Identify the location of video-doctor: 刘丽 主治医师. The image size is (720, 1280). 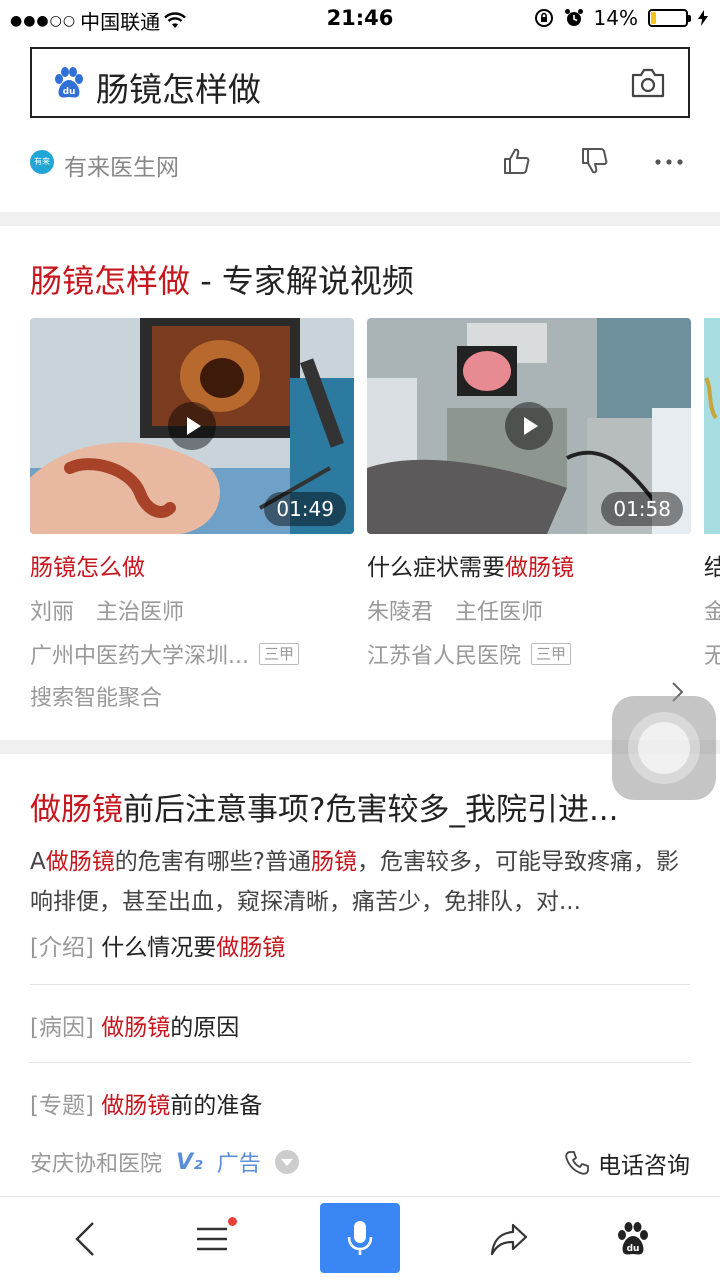
(107, 612).